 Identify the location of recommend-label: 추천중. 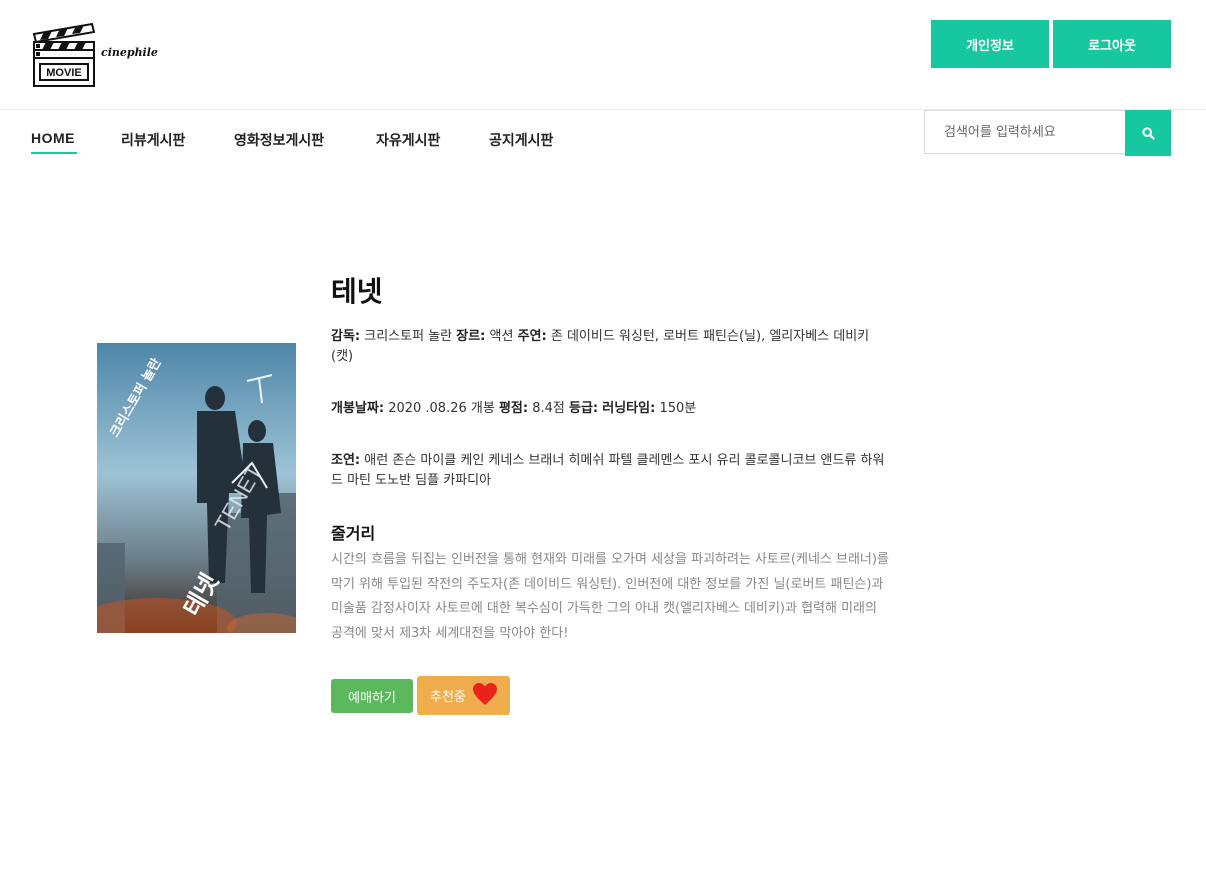
(448, 697).